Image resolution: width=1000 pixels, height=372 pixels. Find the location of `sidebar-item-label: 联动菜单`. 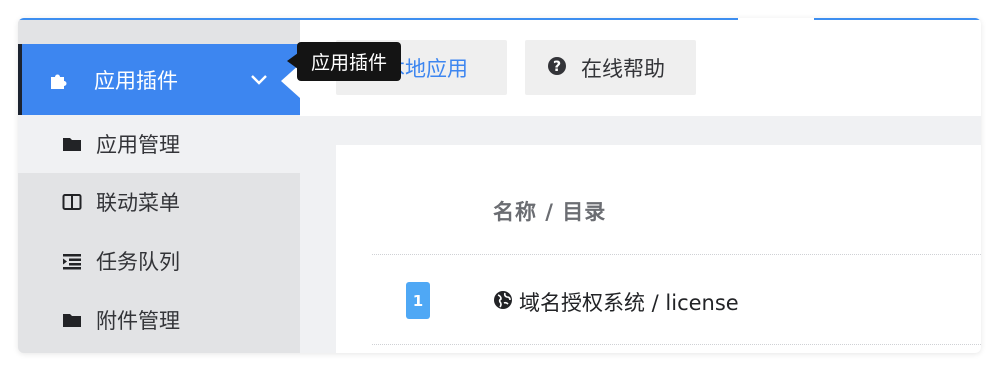

sidebar-item-label: 联动菜单 is located at coordinates (138, 203).